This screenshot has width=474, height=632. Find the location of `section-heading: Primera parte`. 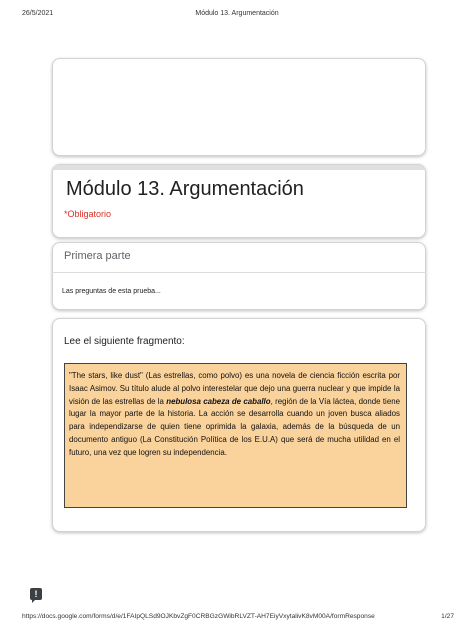

section-heading: Primera parte is located at coordinates (97, 256).